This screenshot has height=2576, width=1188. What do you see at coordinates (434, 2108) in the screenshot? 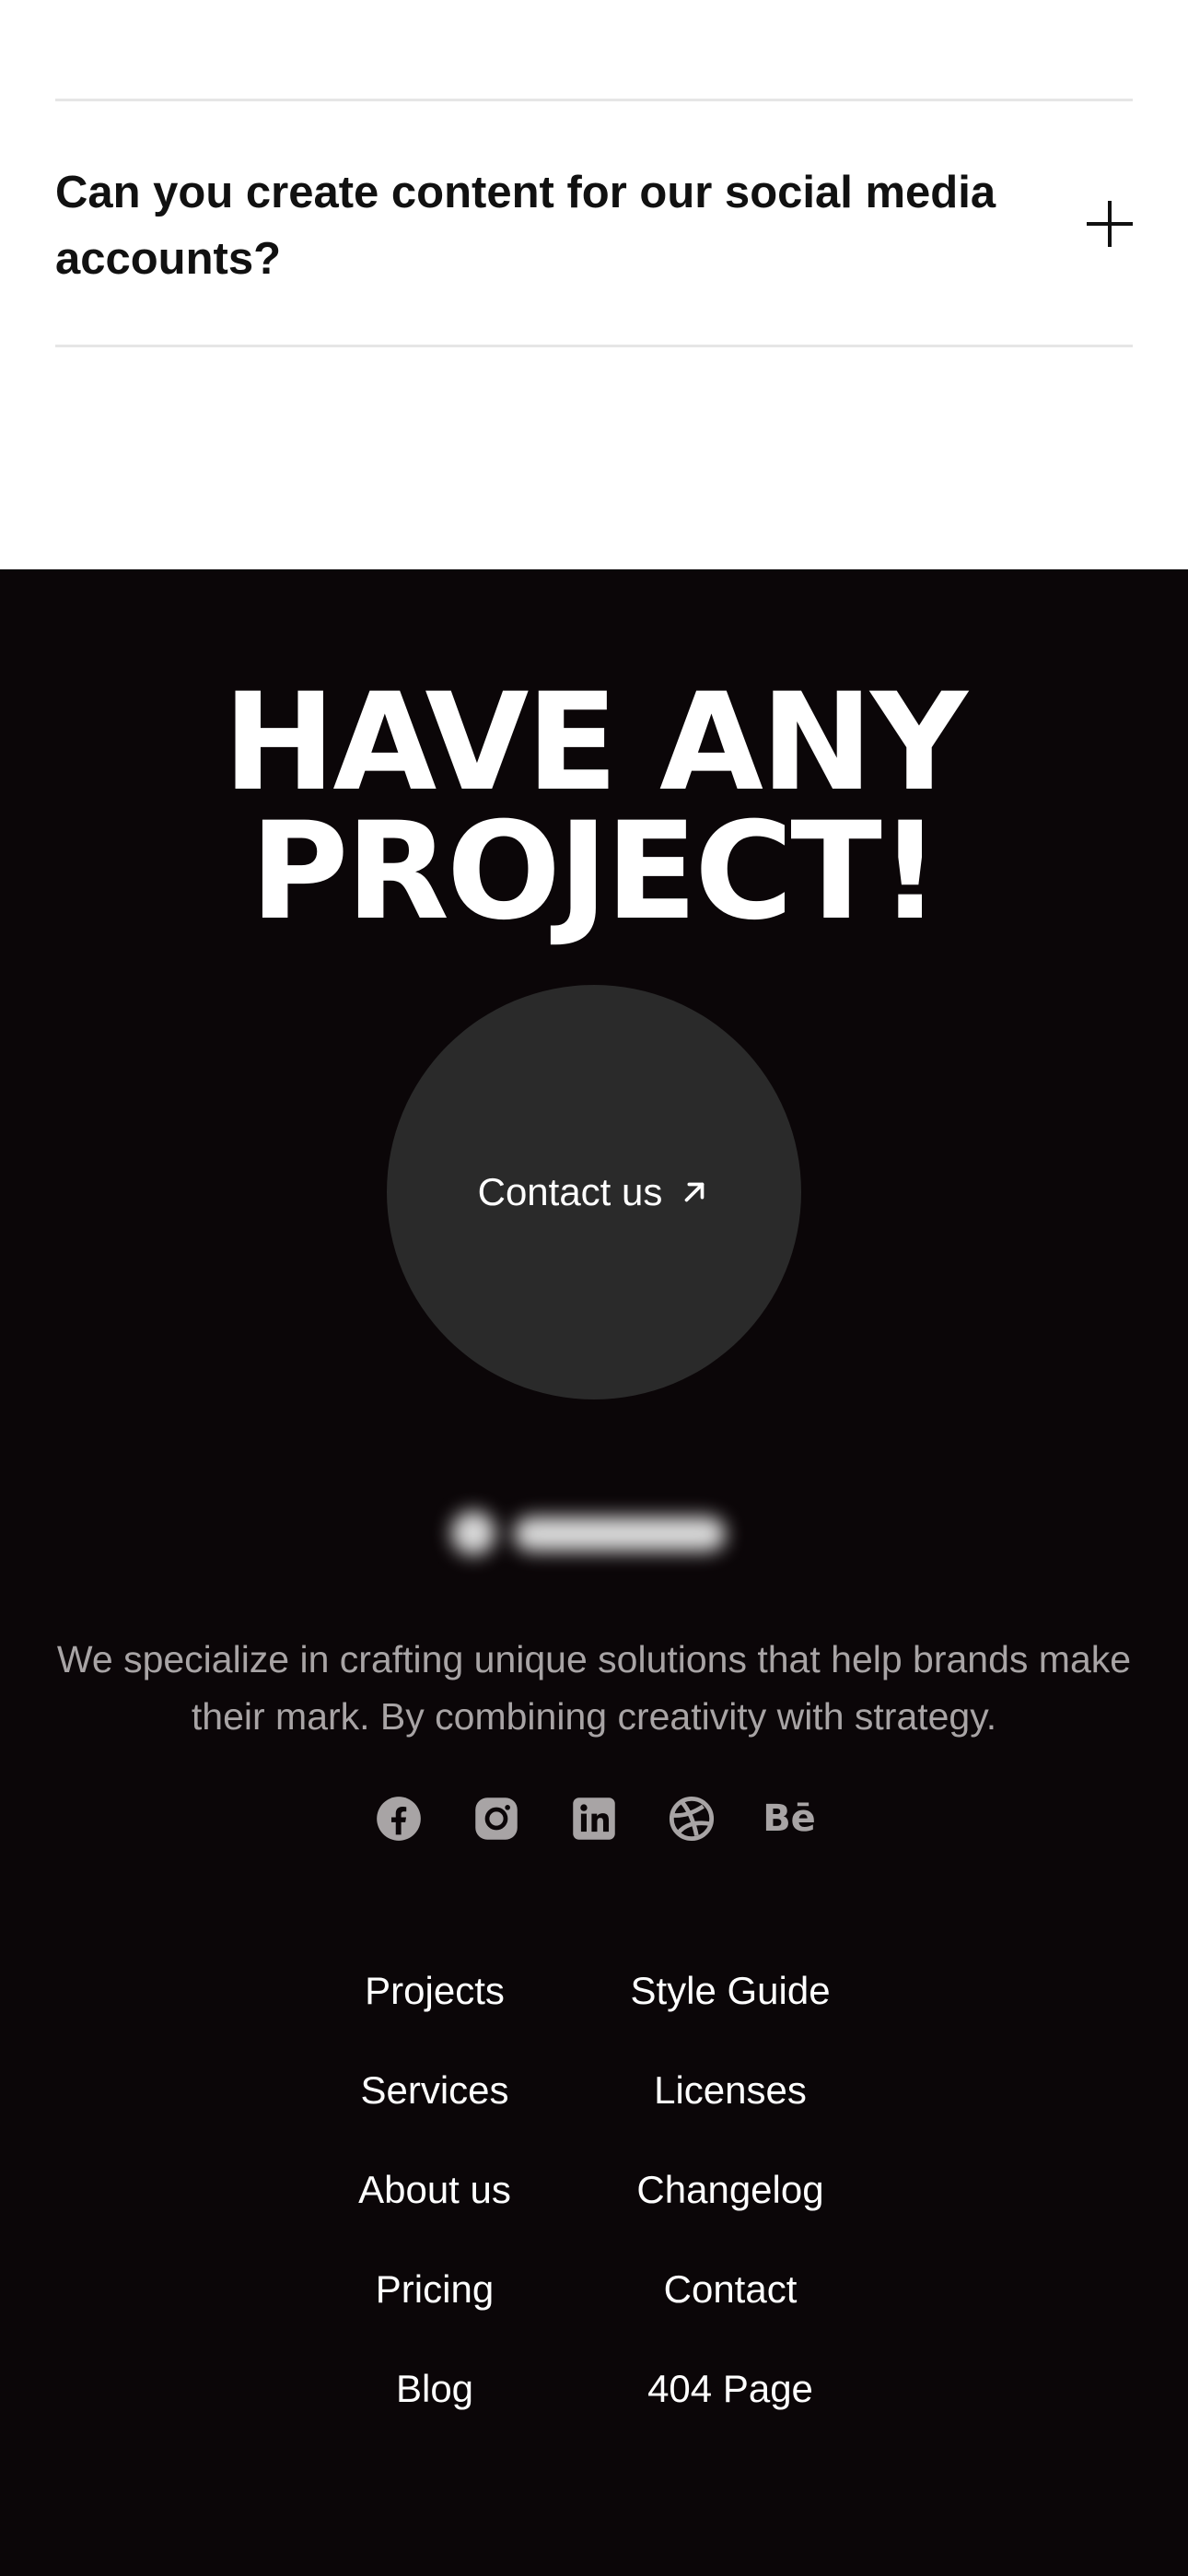
I see `footer-link-services: Services` at bounding box center [434, 2108].